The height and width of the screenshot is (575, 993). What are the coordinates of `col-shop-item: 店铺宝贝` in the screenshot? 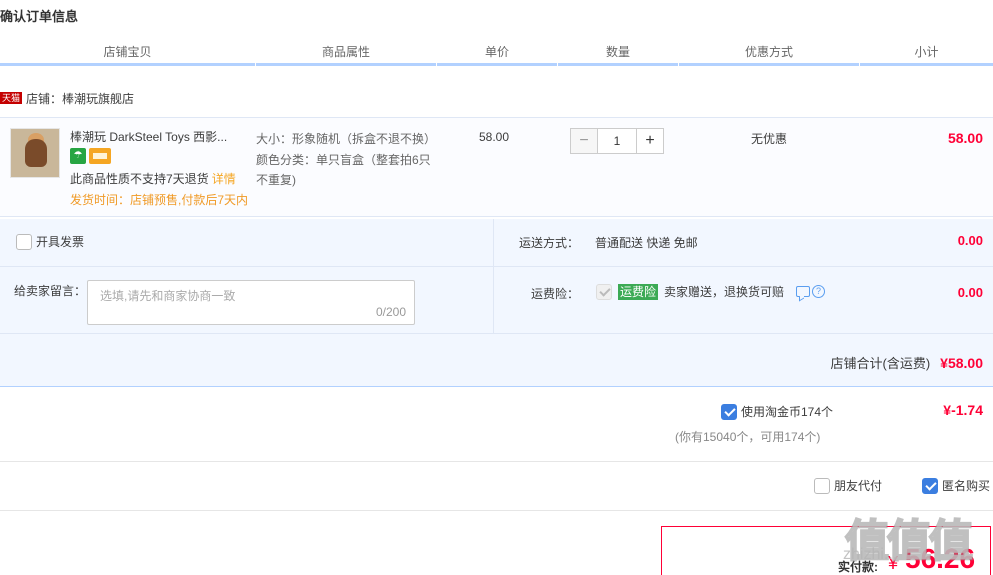 It's located at (127, 53).